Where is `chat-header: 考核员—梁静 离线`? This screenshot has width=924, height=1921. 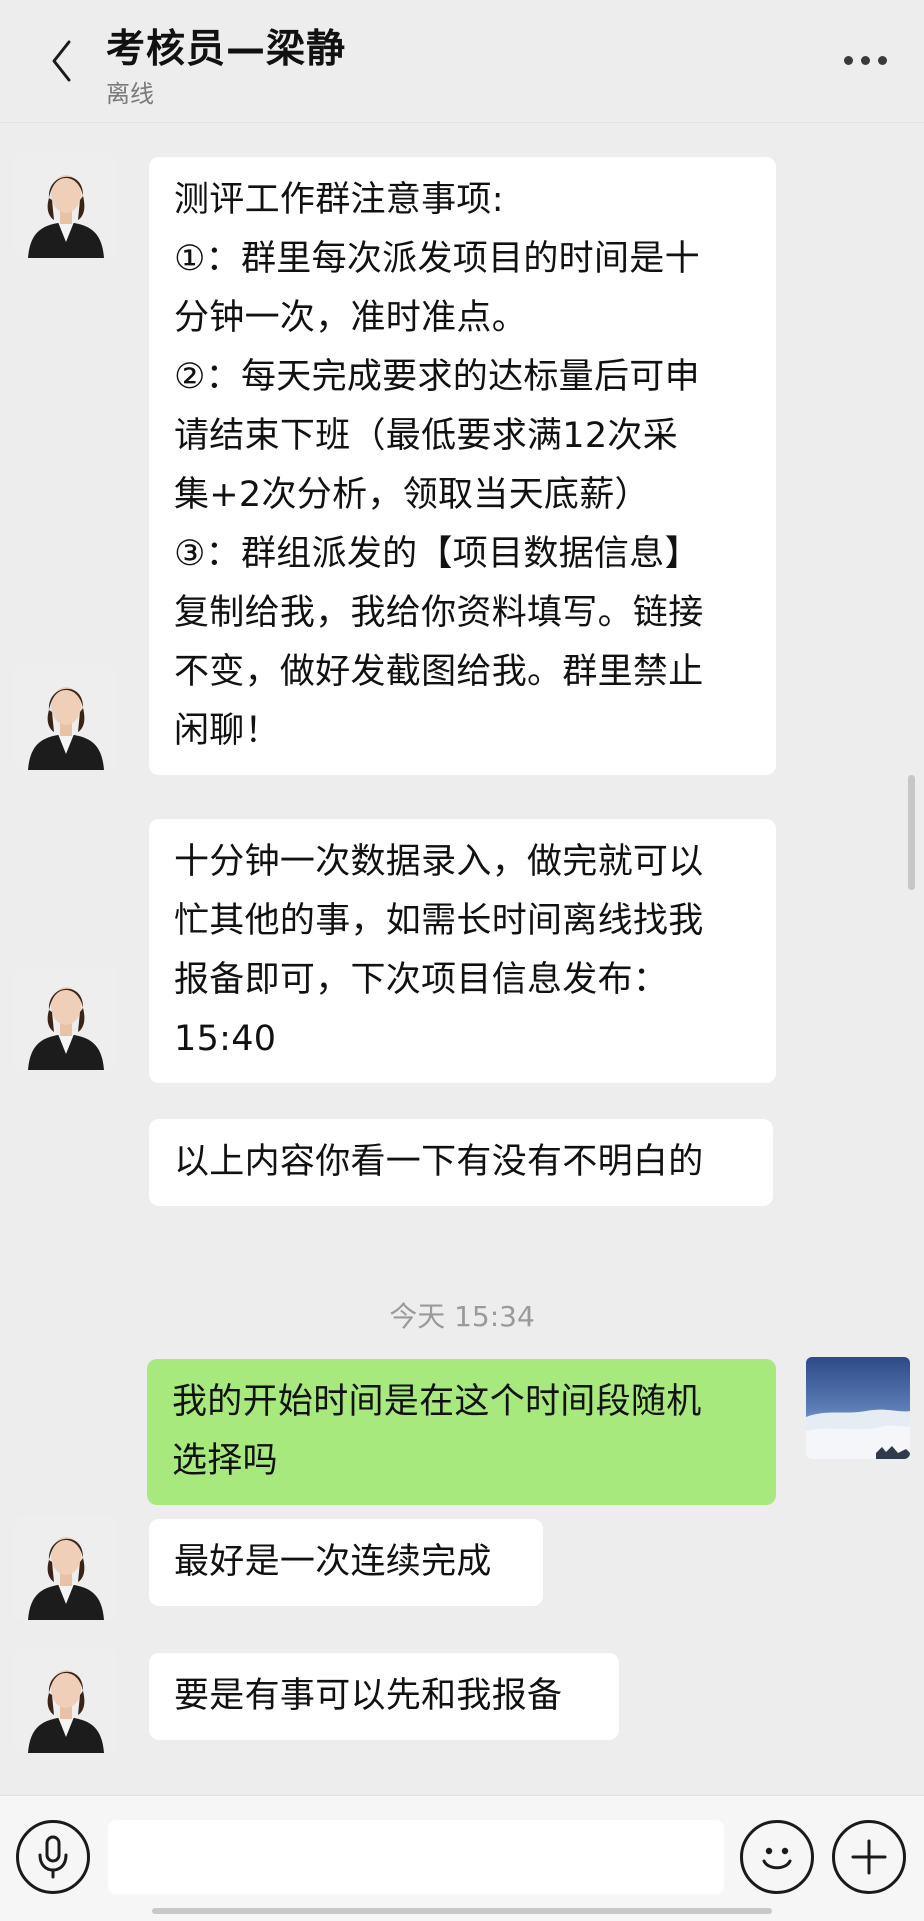
chat-header: 考核员—梁静 离线 is located at coordinates (462, 61).